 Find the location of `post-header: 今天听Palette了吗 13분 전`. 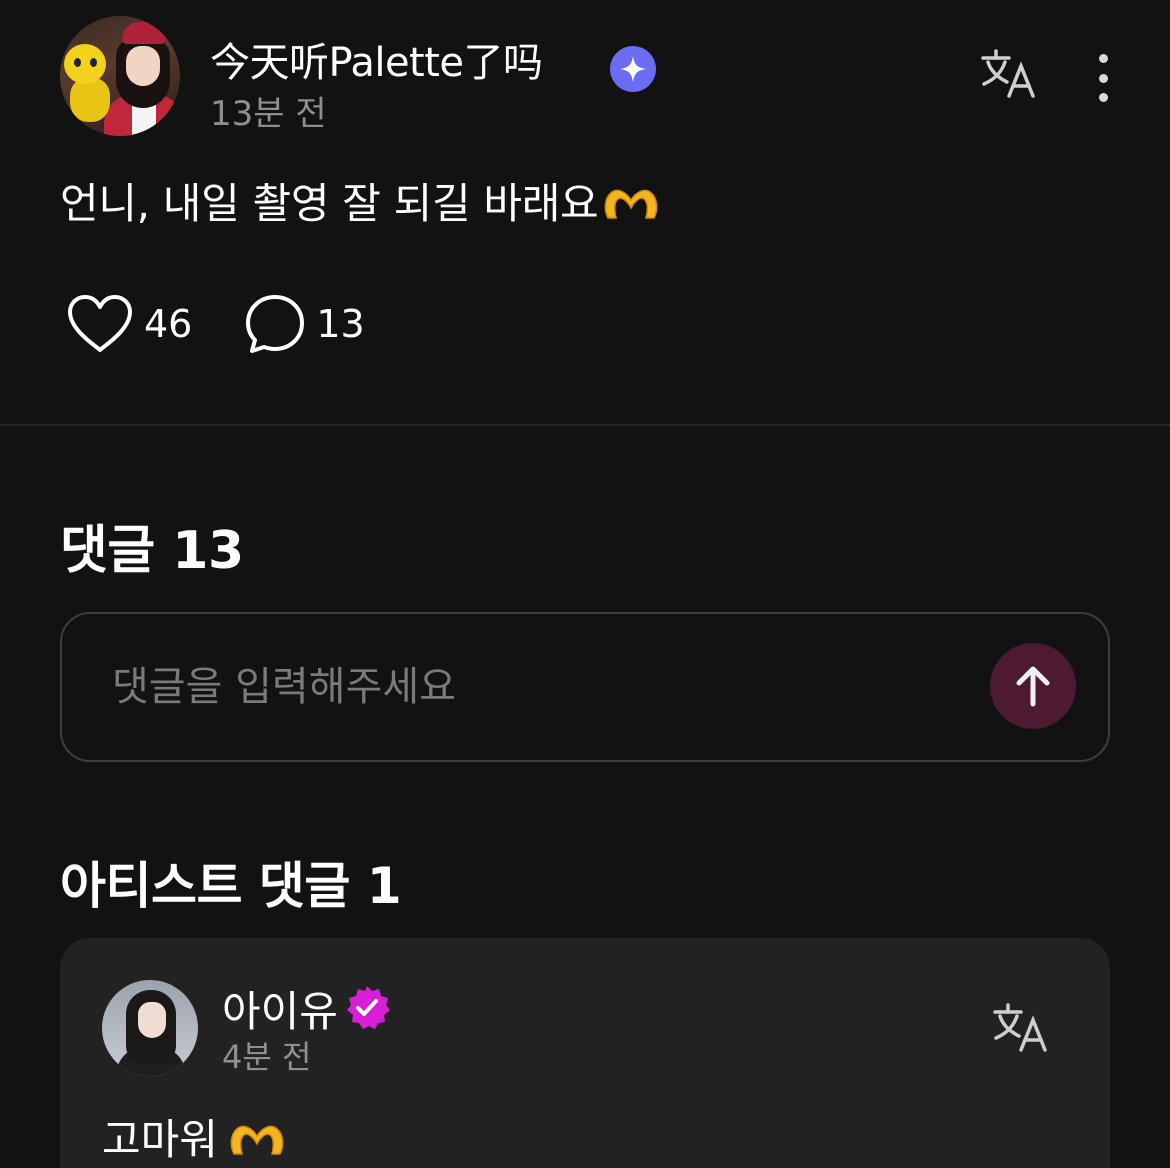

post-header: 今天听Palette了吗 13분 전 is located at coordinates (590, 77).